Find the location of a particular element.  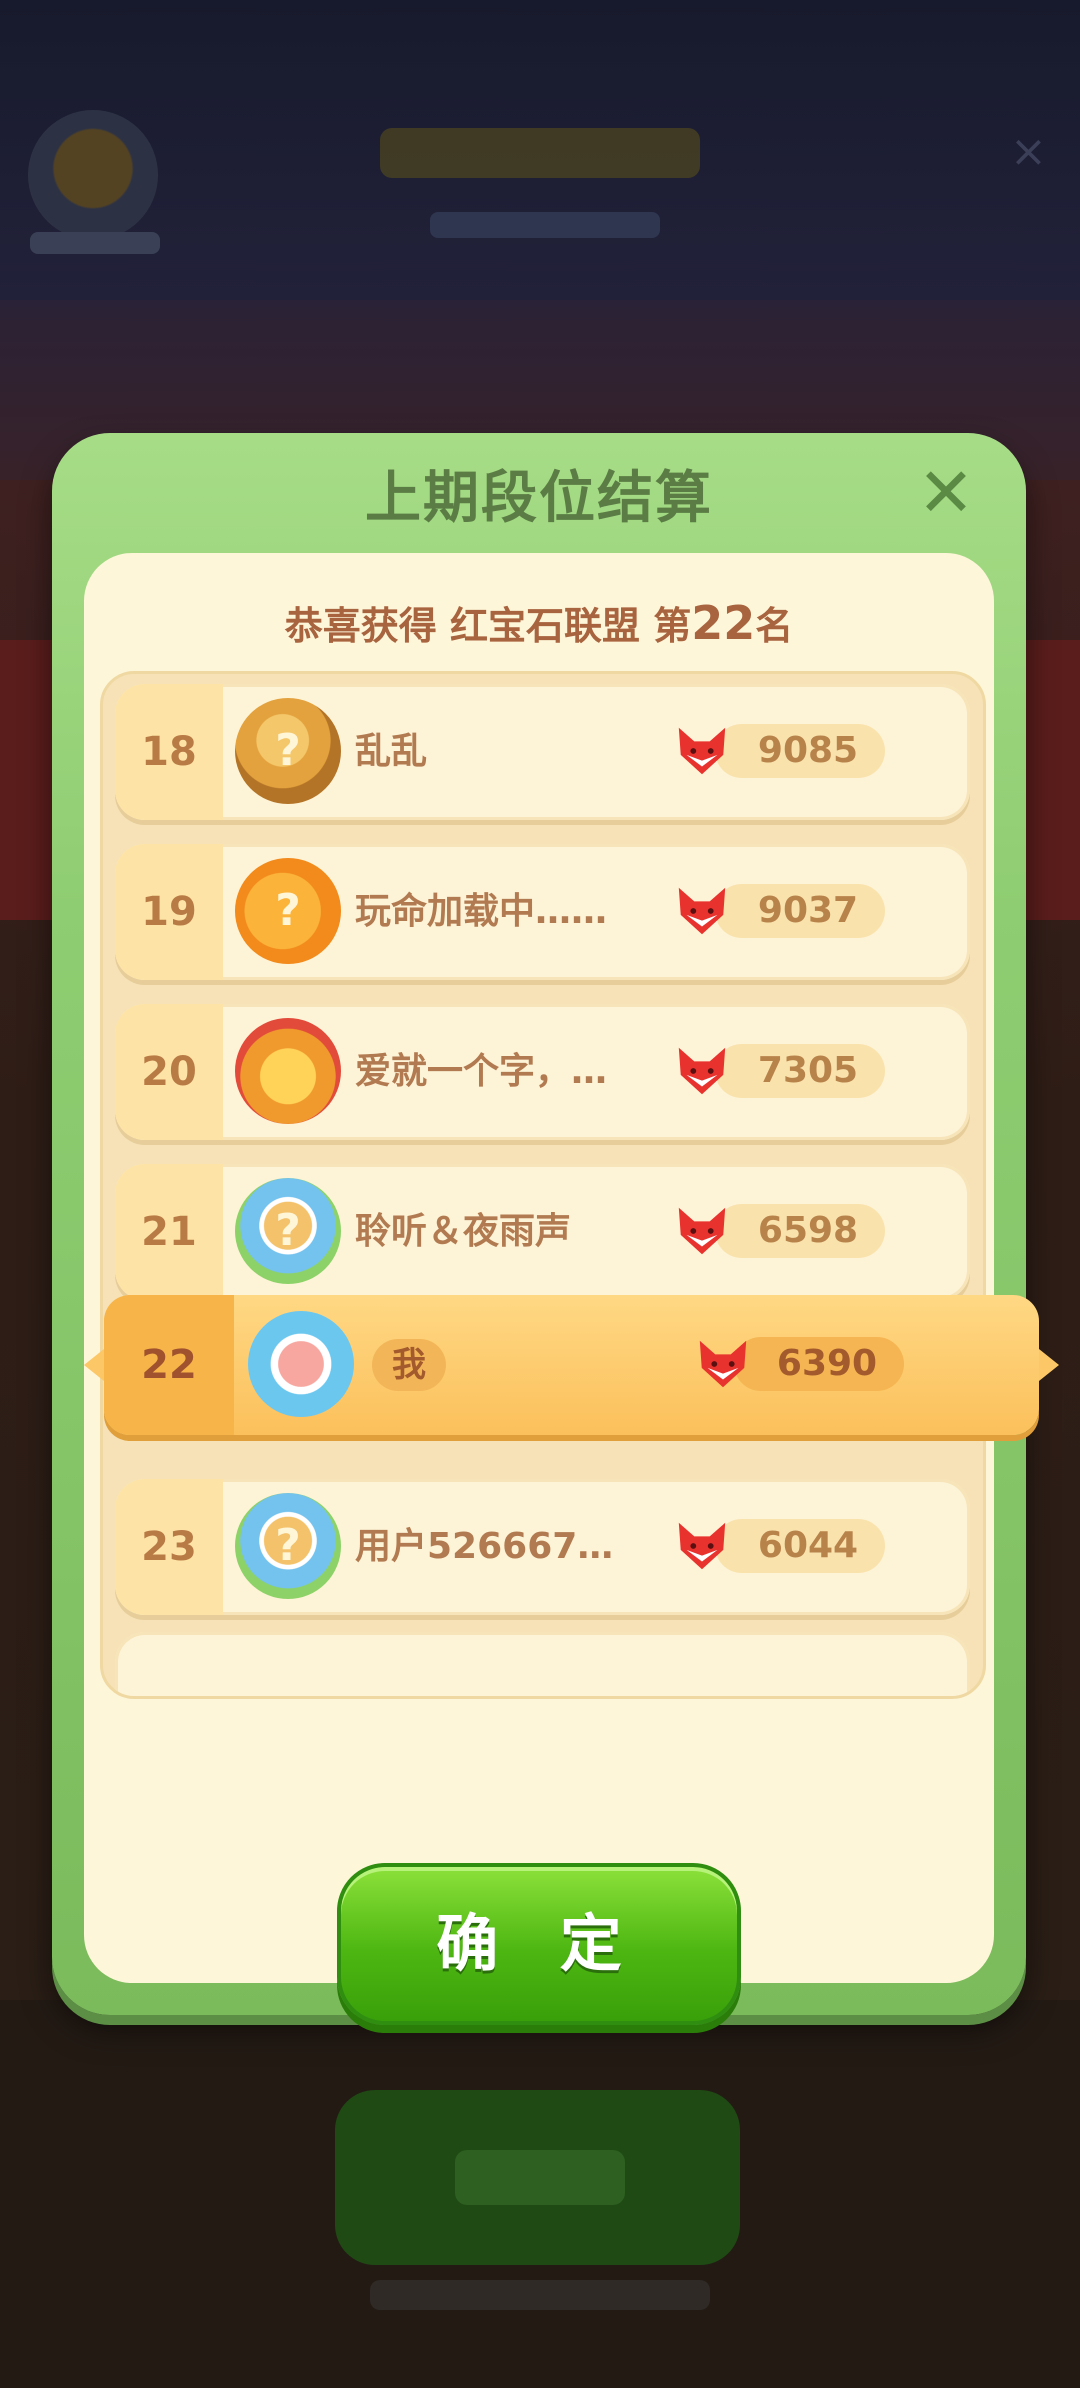

player-name: 聆听＆夜雨声 is located at coordinates (463, 1231).